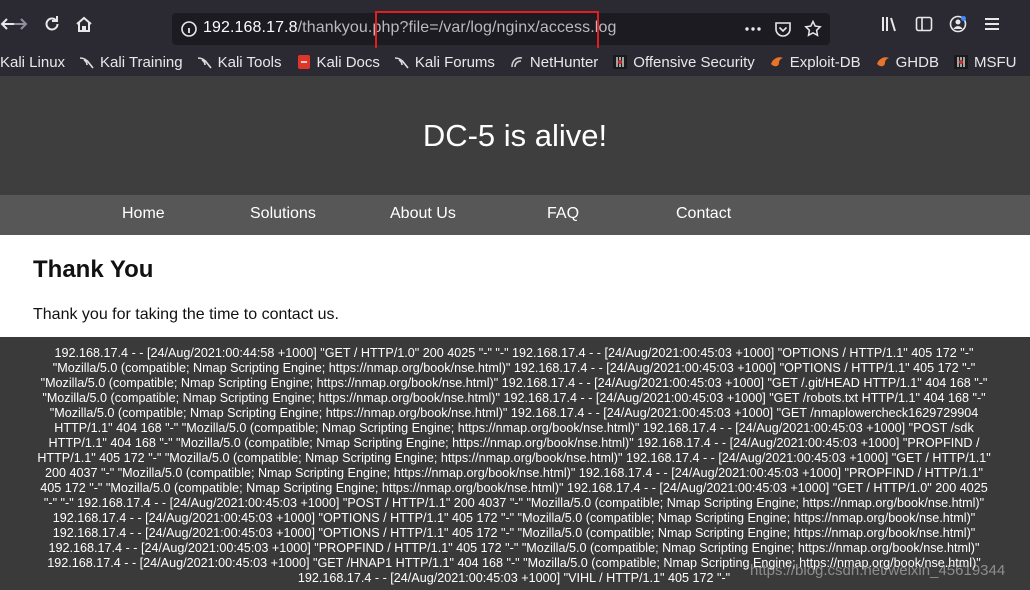 The height and width of the screenshot is (590, 1030). I want to click on bookmark-label: NetHunter, so click(564, 62).